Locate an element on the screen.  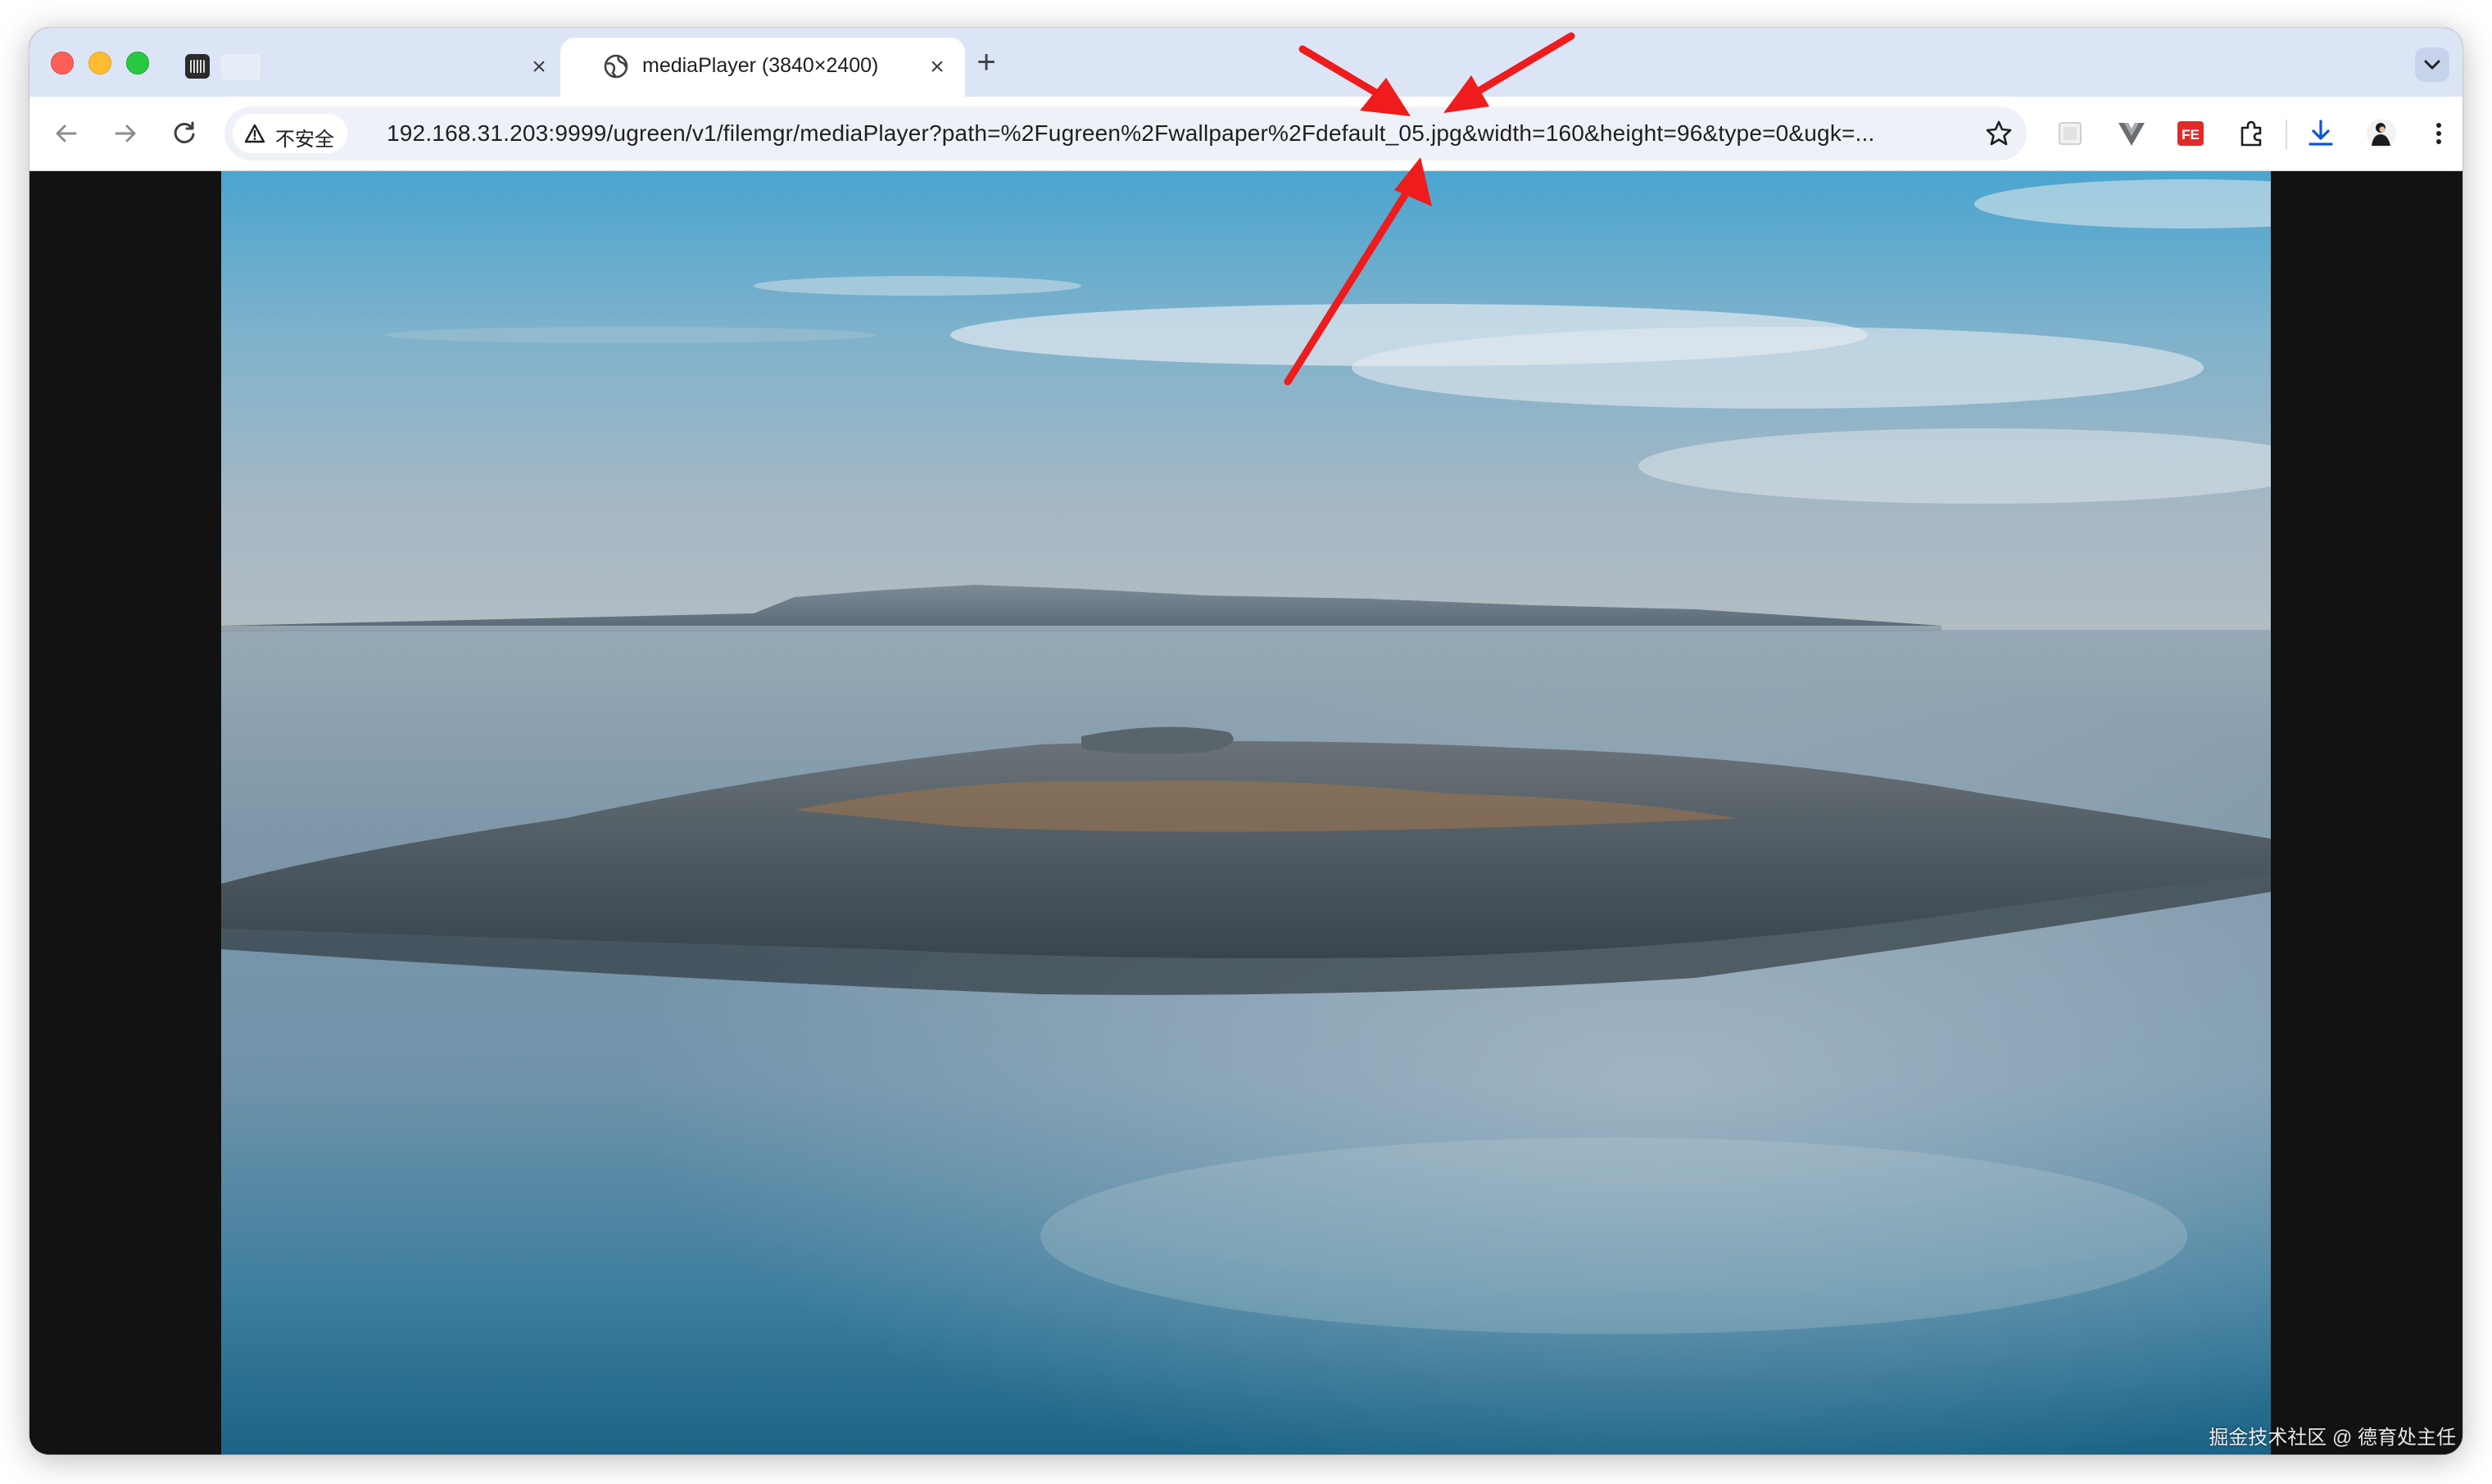
arrow-right-icon is located at coordinates (126, 133).